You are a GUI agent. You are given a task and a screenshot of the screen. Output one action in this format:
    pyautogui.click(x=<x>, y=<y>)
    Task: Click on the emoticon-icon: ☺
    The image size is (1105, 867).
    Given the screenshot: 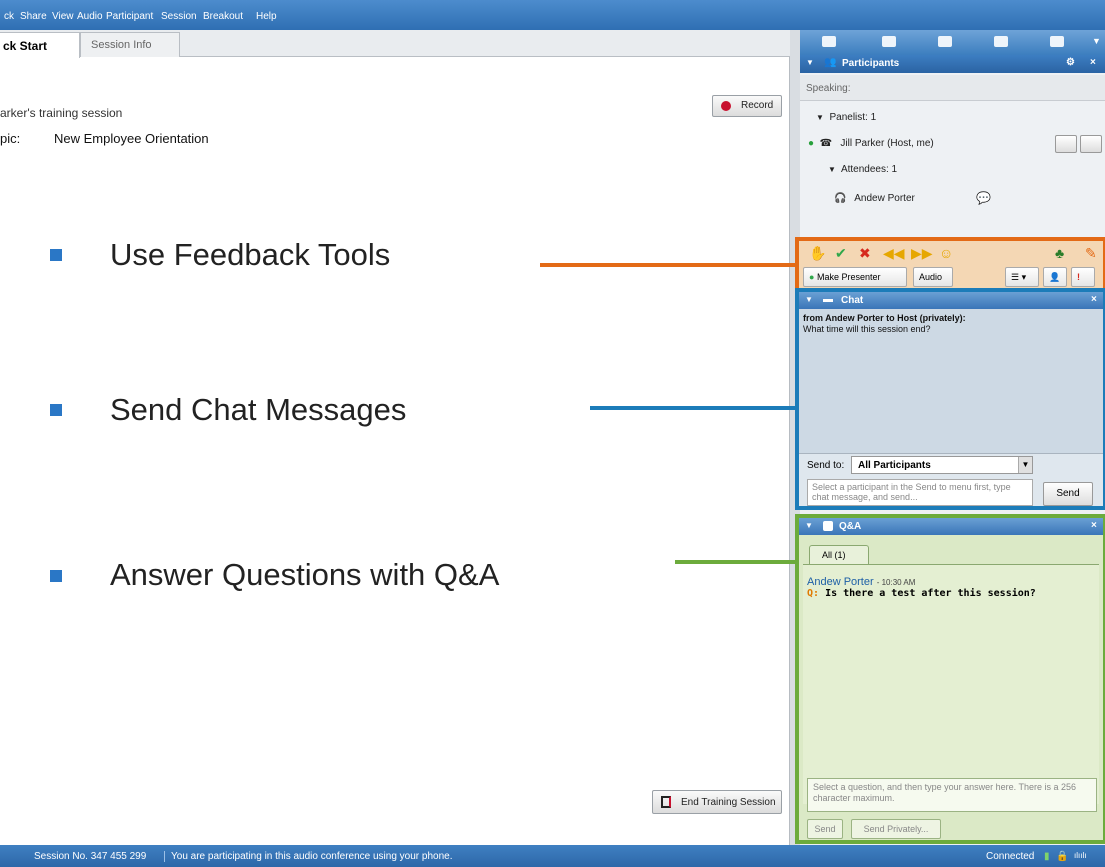 What is the action you would take?
    pyautogui.click(x=946, y=253)
    